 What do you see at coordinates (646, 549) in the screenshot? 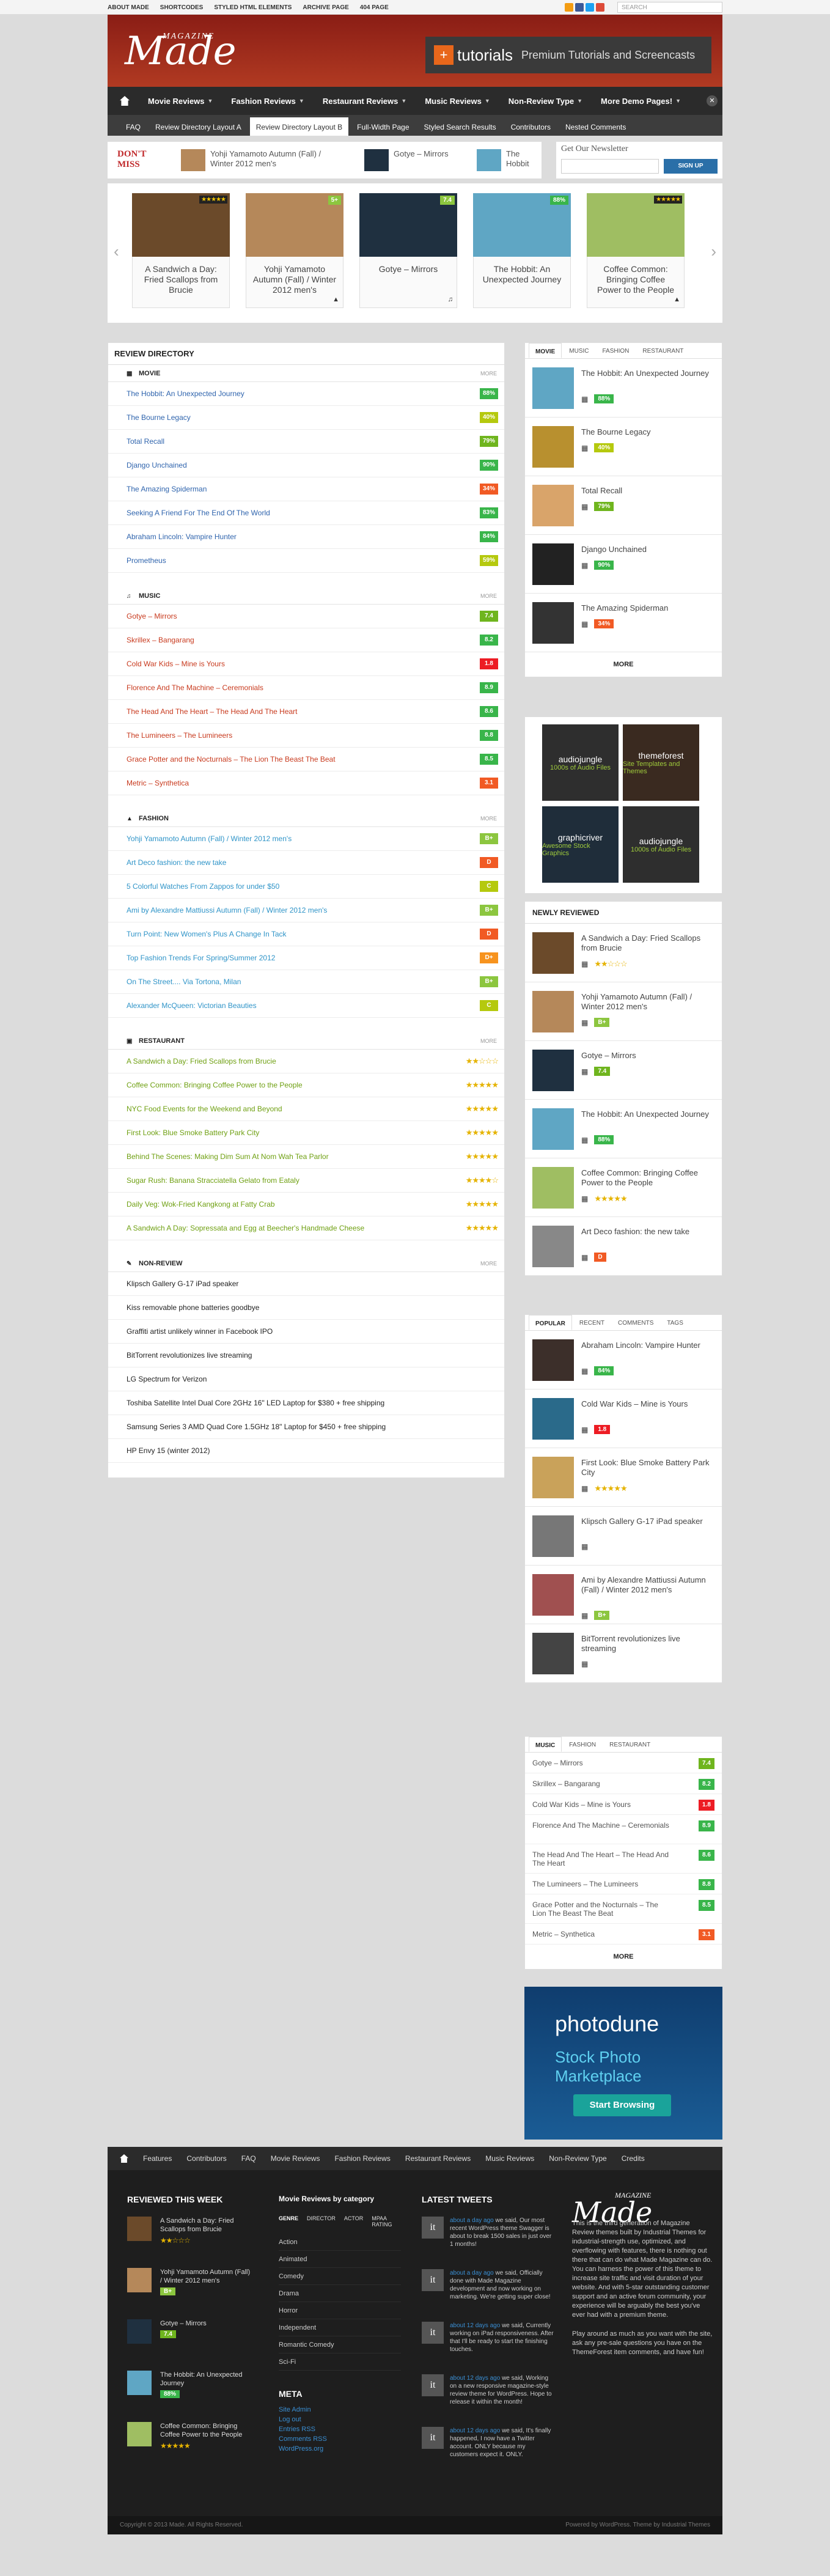
I see `sidebar-item-title: Django Unchained` at bounding box center [646, 549].